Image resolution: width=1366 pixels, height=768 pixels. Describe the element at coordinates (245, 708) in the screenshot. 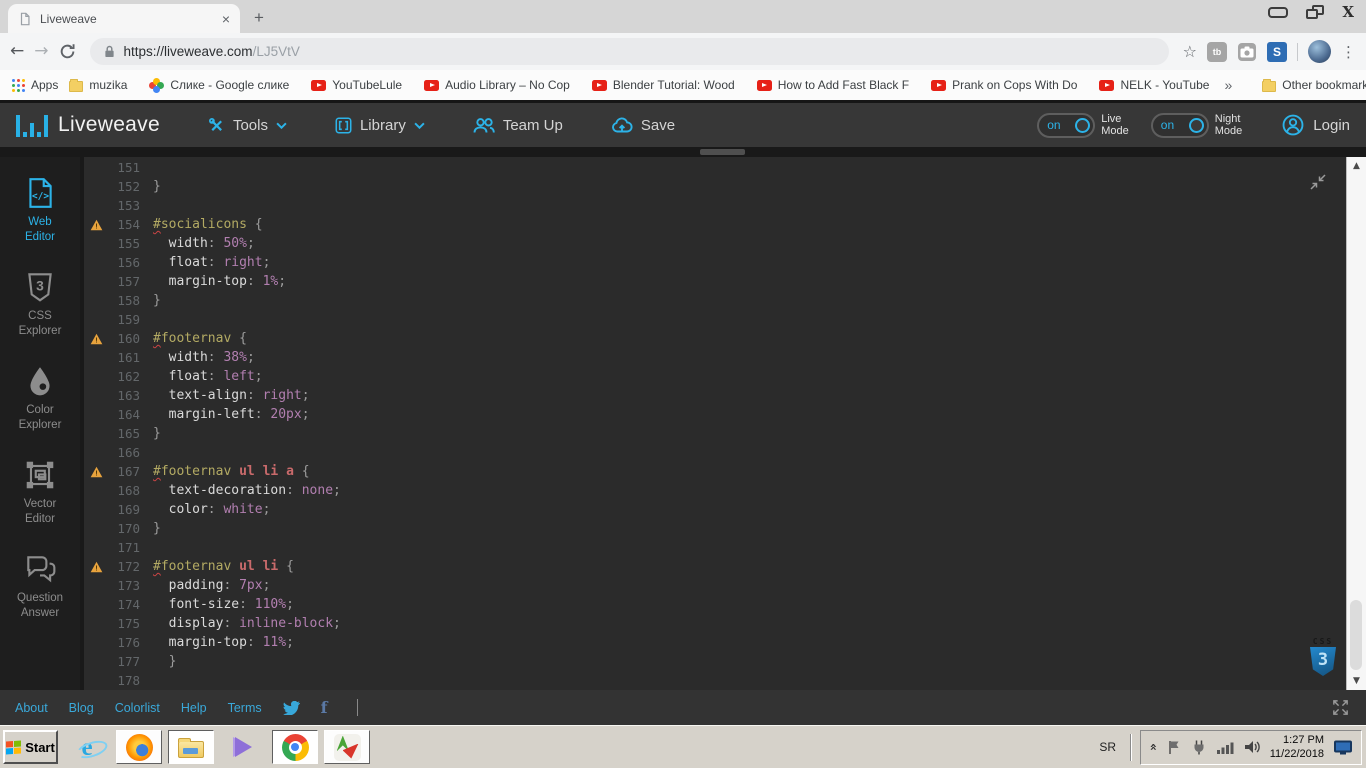

I see `footer-link-terms: Terms` at that location.